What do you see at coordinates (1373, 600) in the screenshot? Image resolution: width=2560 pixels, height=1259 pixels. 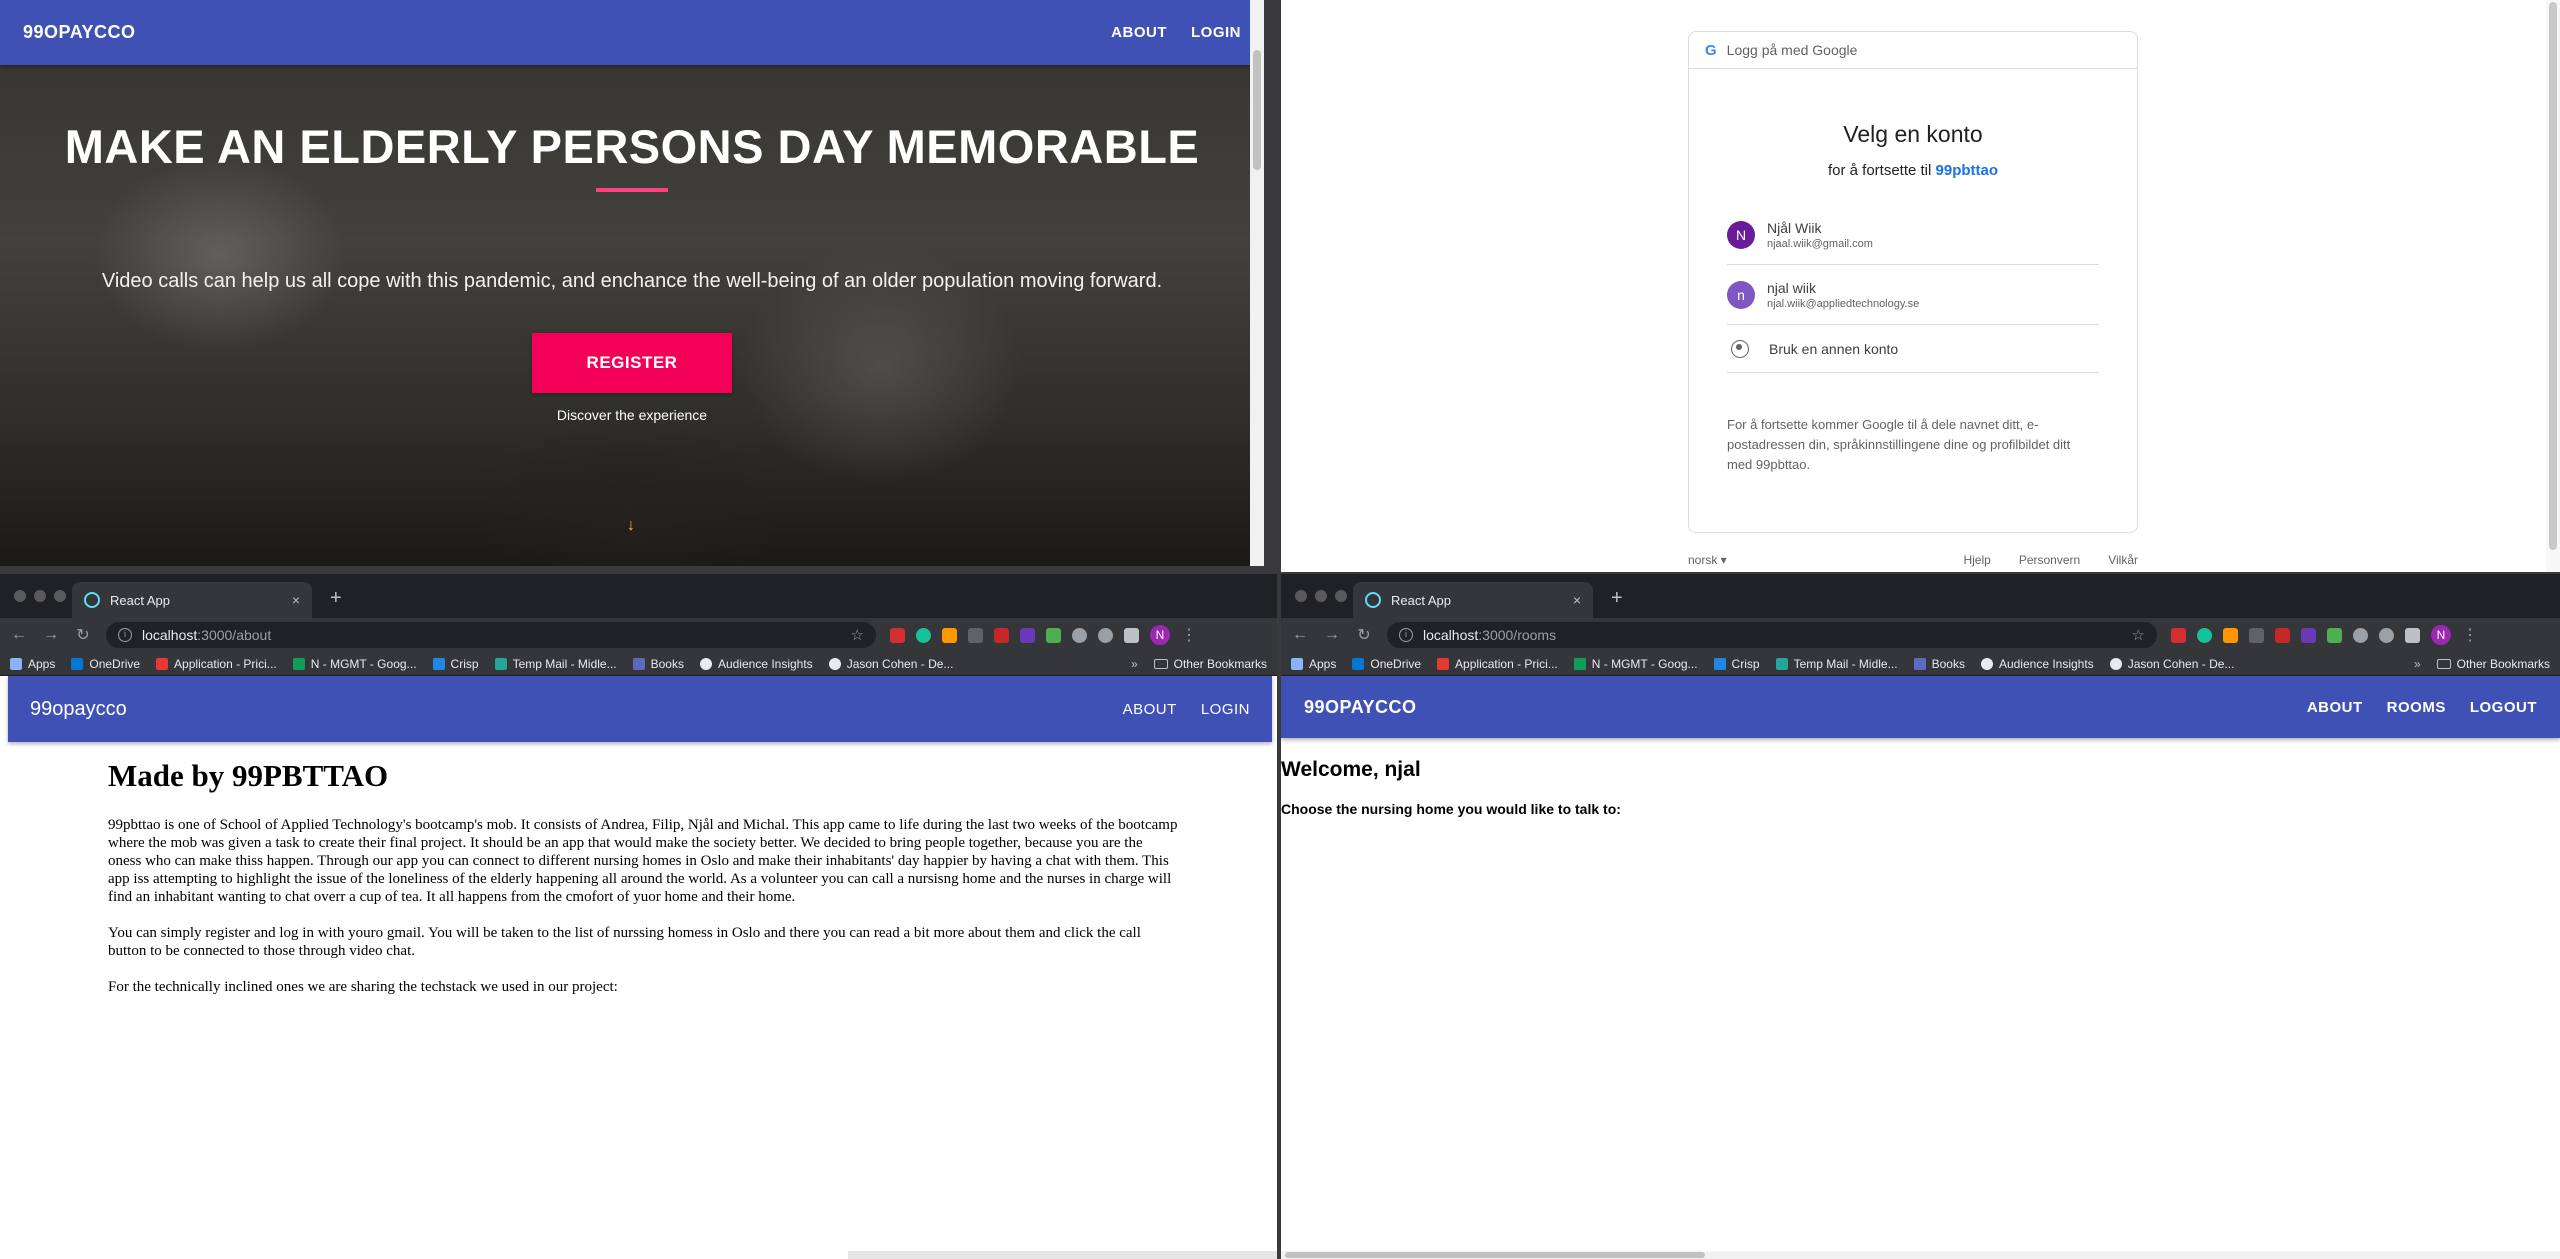 I see `react-icon` at bounding box center [1373, 600].